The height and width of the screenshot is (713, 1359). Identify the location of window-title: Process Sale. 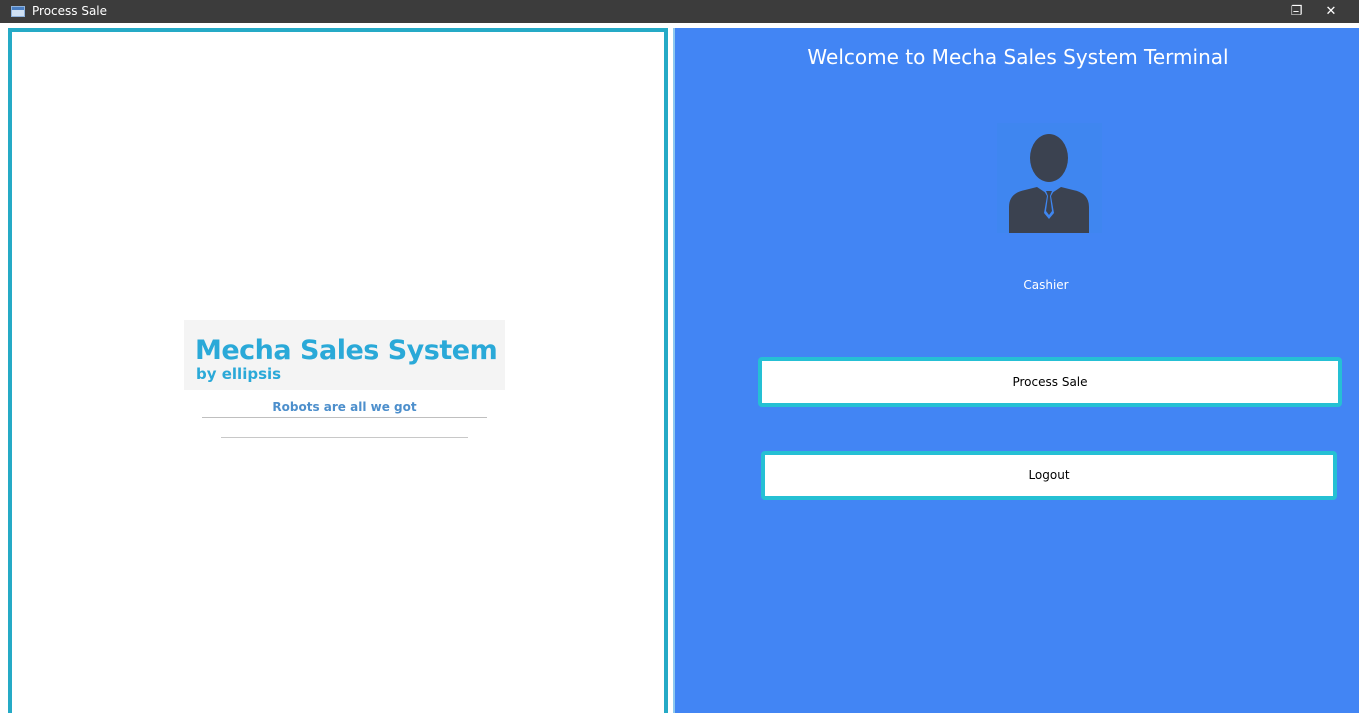
(70, 11).